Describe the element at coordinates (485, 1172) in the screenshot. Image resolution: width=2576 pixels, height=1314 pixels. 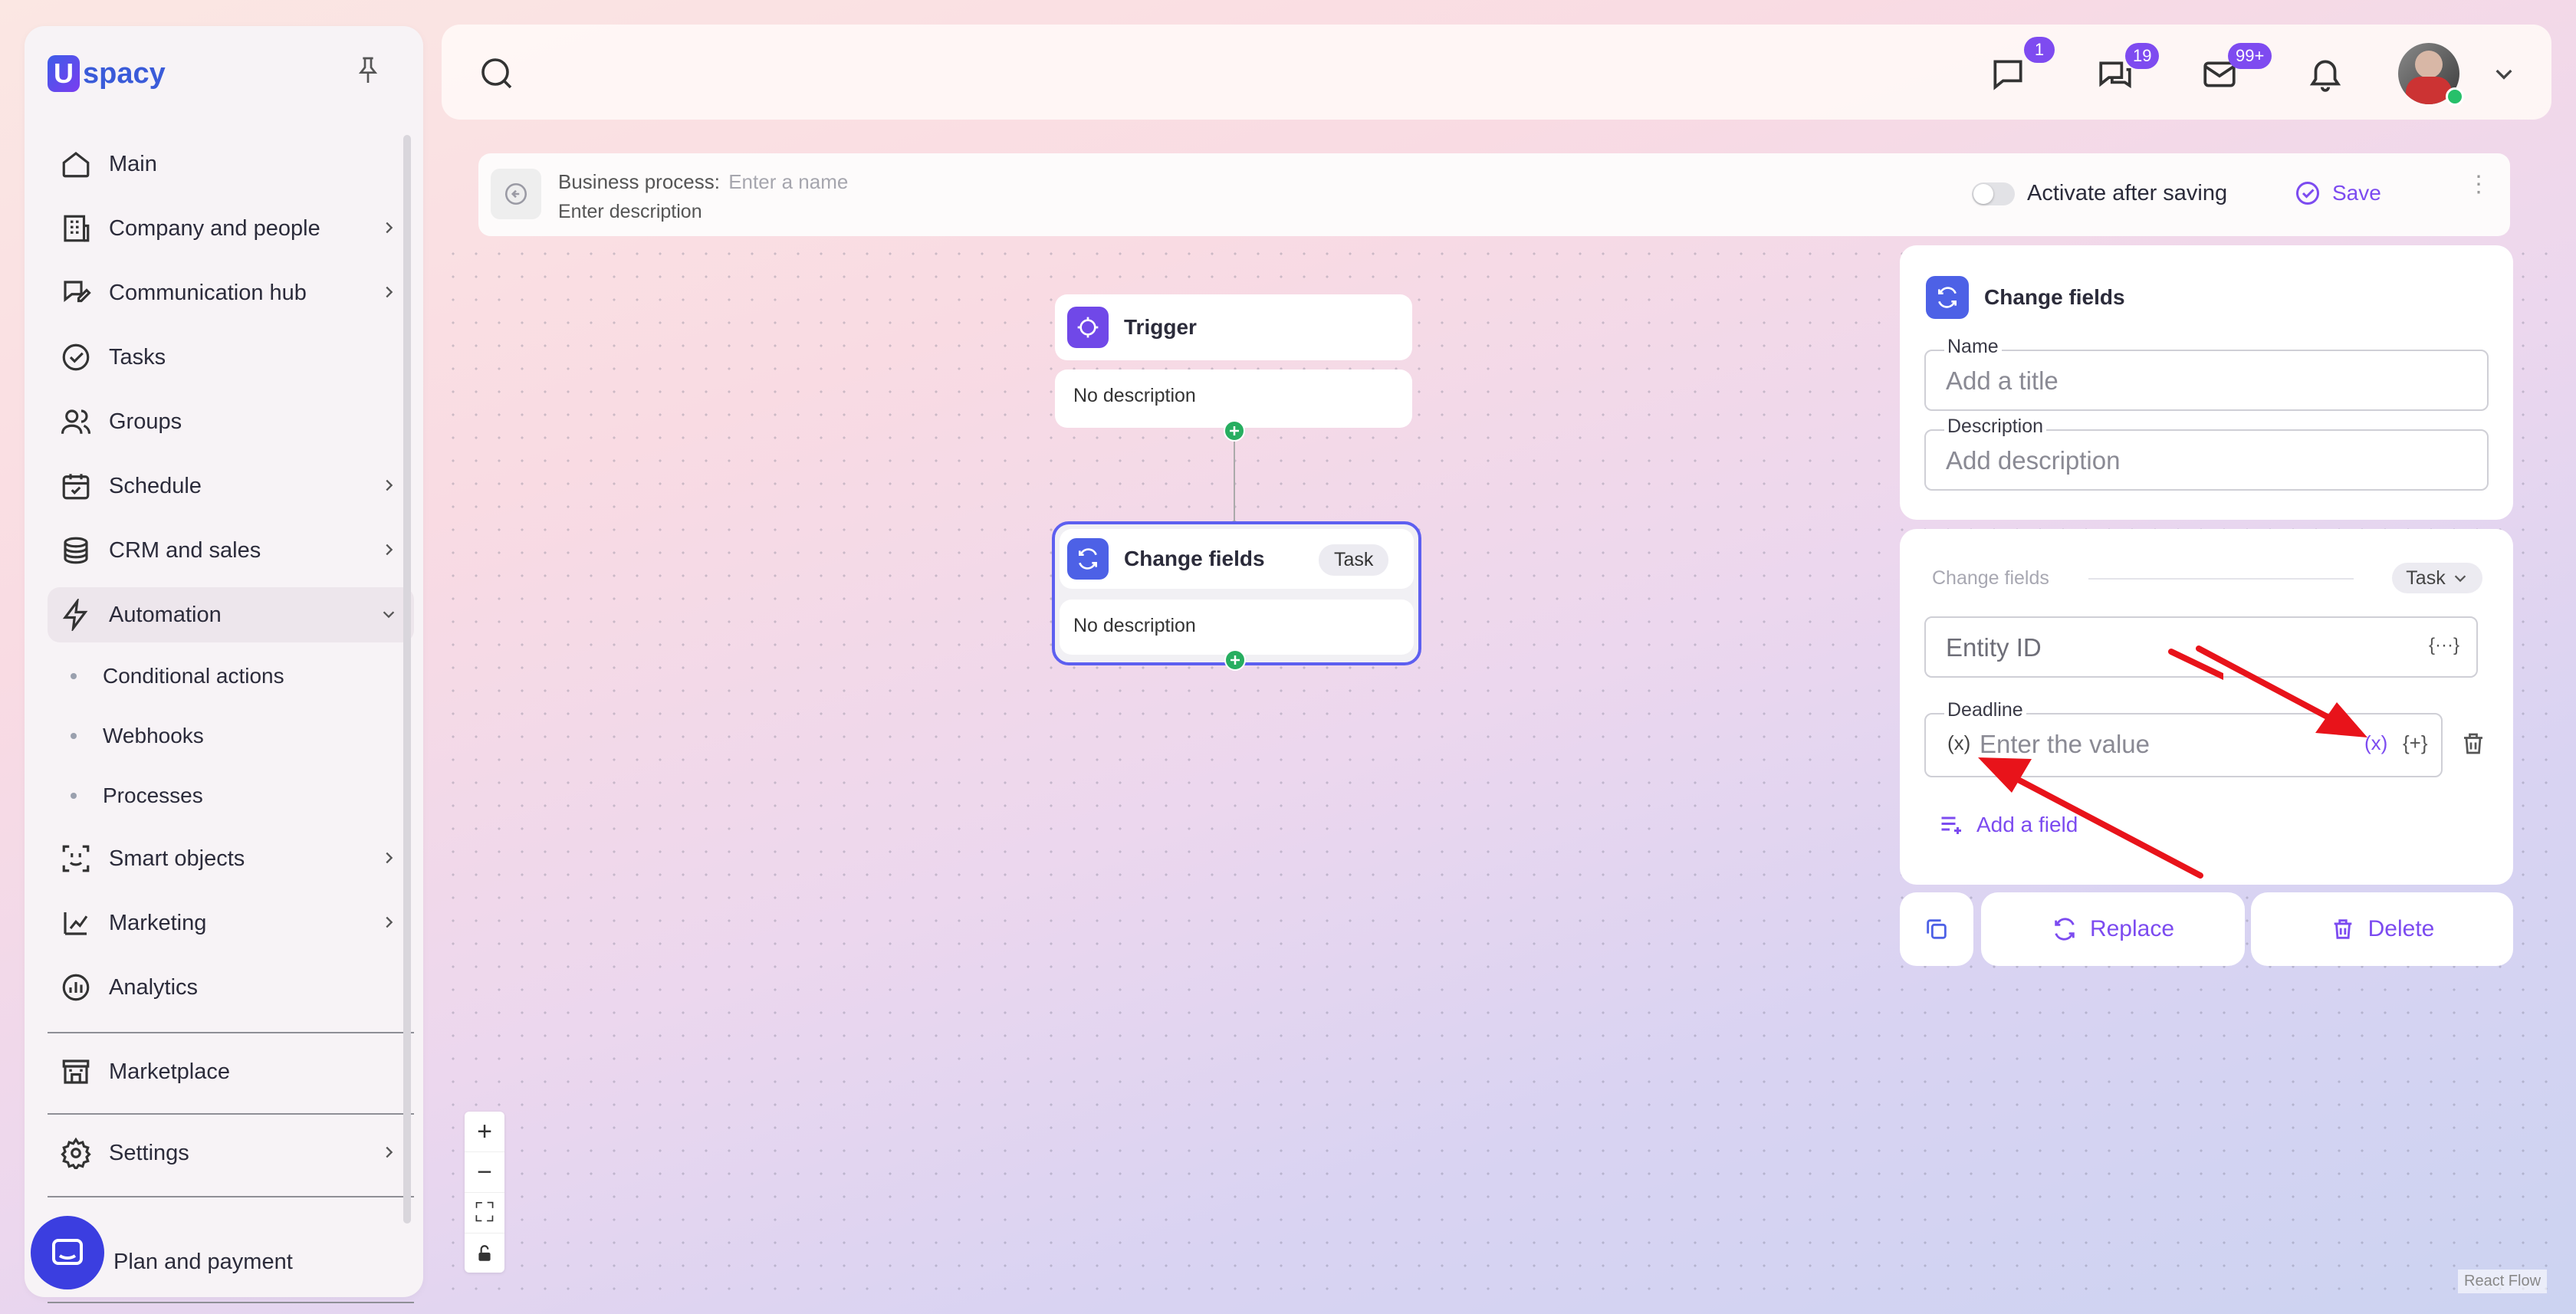
I see `zoom-out-icon: −` at that location.